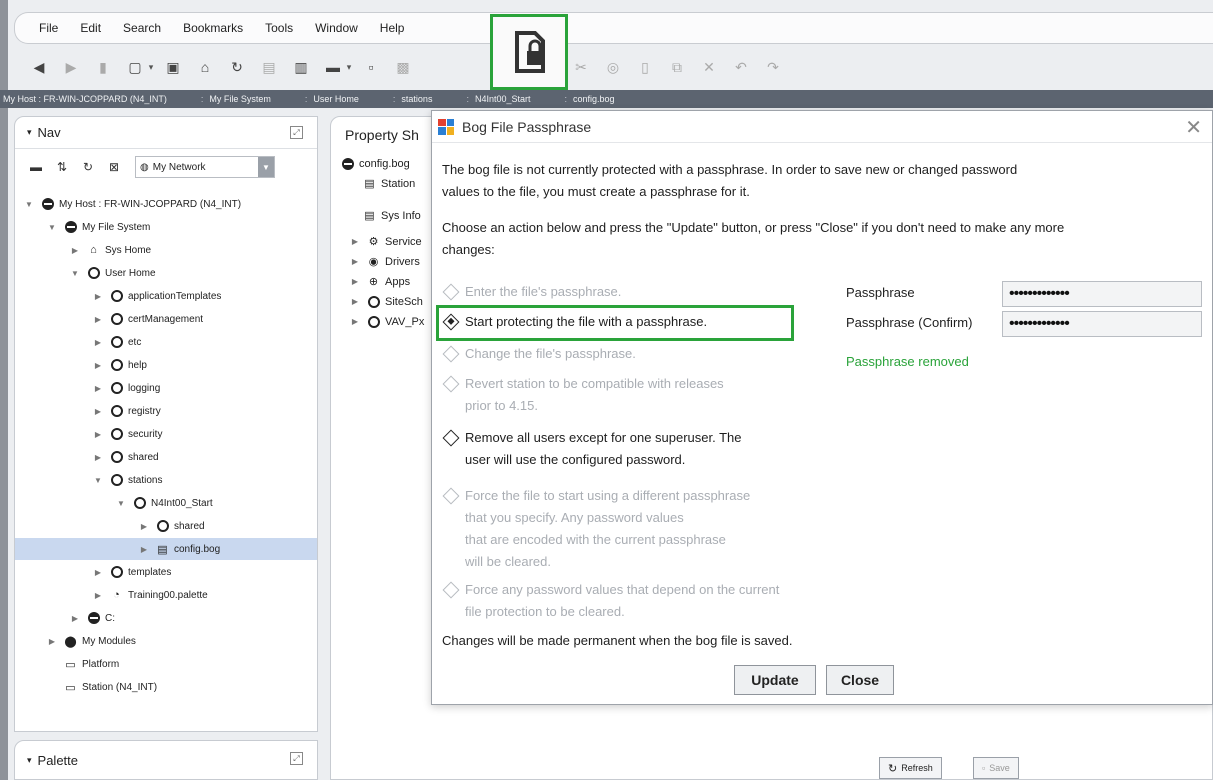  I want to click on menu-tools: Tools, so click(279, 28).